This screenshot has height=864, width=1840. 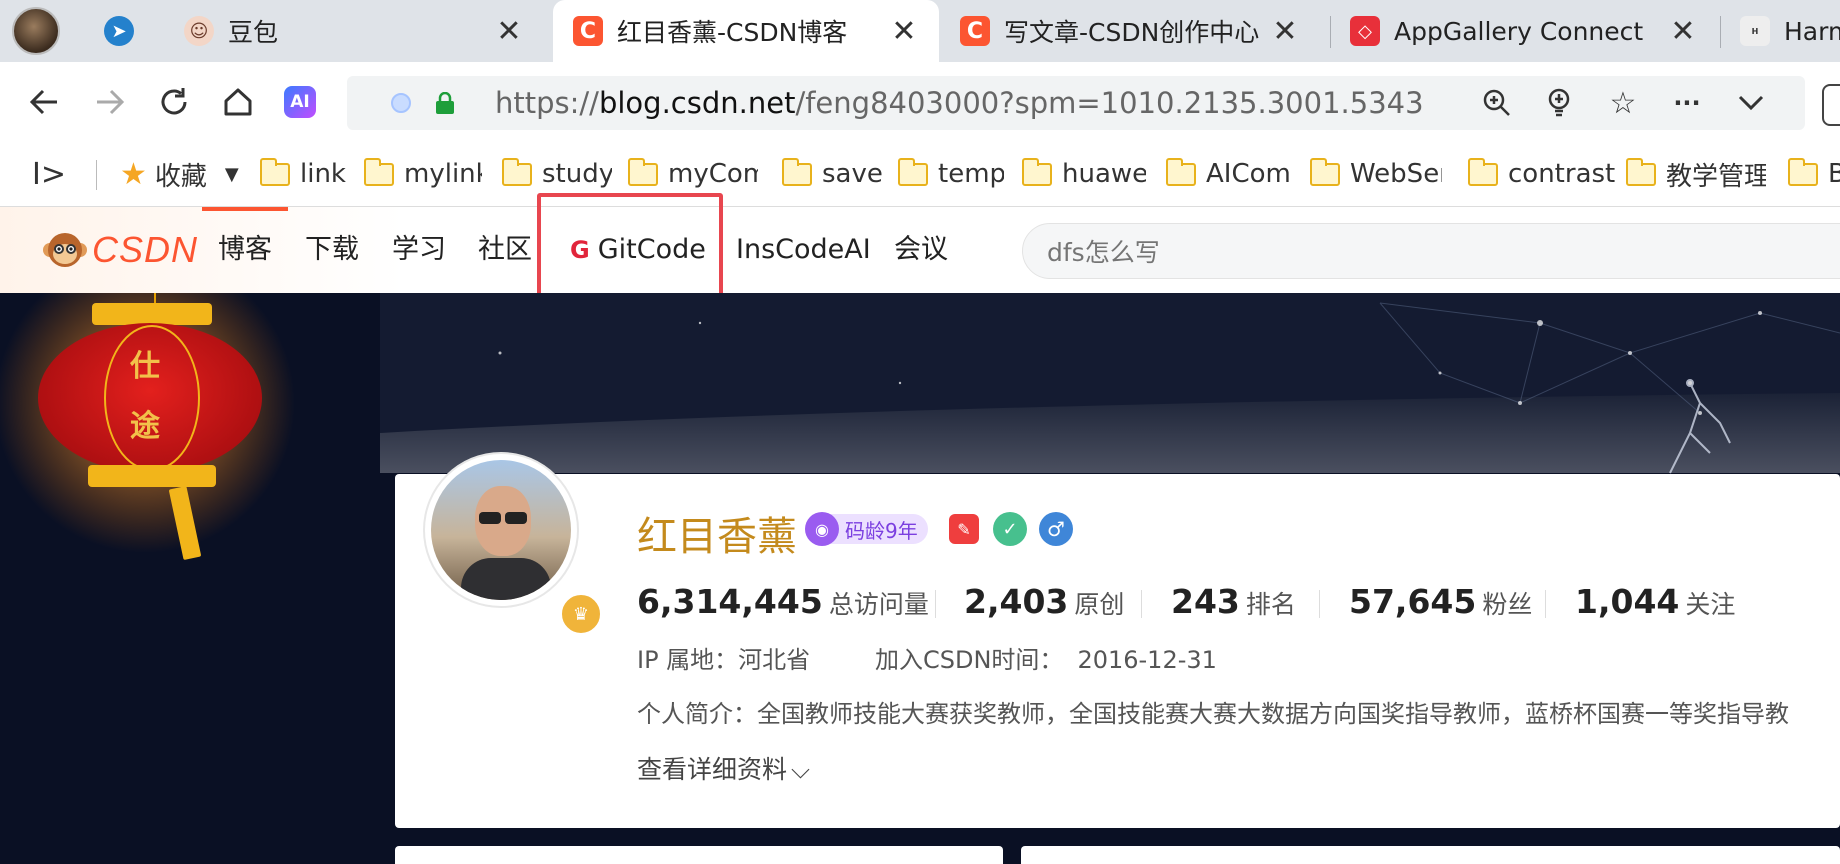 I want to click on verified-user-badge-icon: ✓, so click(x=1010, y=529).